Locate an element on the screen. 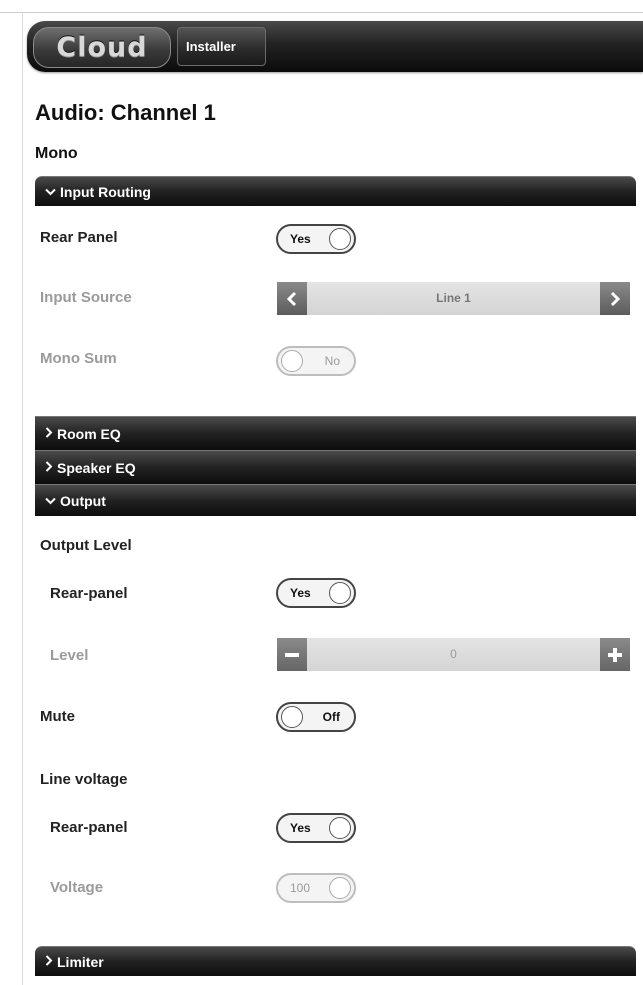  mono-sum-toggle: No is located at coordinates (316, 361).